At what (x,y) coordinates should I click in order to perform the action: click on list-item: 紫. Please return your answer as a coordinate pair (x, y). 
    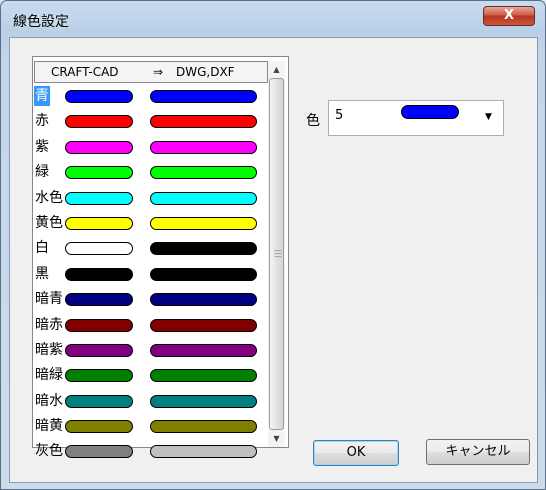
    Looking at the image, I should click on (150, 148).